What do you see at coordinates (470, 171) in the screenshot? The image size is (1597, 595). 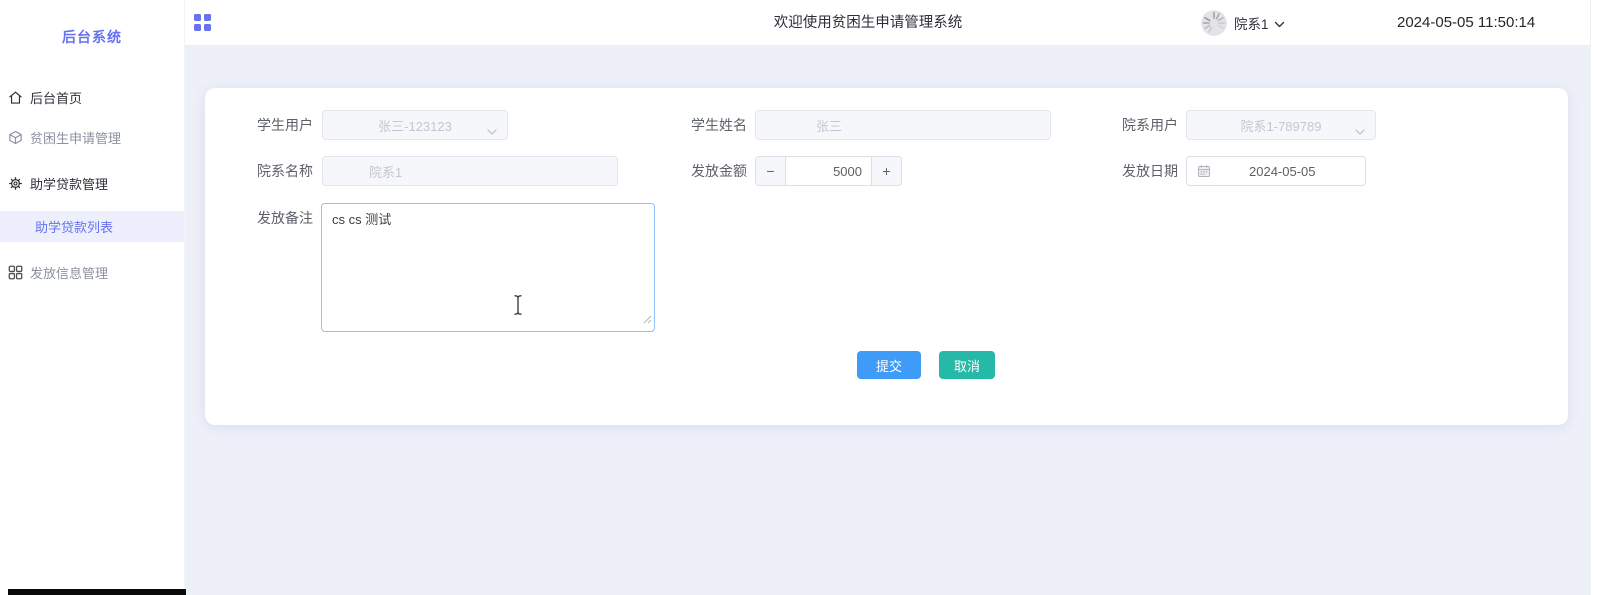 I see `dept-name-input: 院系1` at bounding box center [470, 171].